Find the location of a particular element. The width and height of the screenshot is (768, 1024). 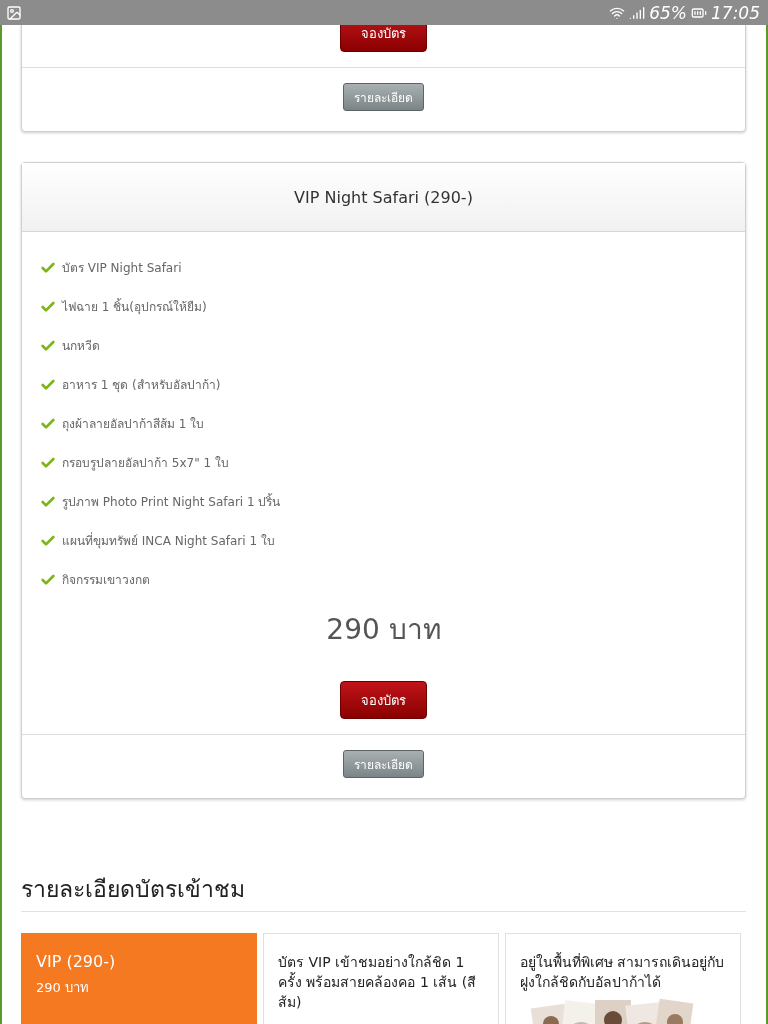

card-title: VIP Night Safari (290-) is located at coordinates (383, 197).